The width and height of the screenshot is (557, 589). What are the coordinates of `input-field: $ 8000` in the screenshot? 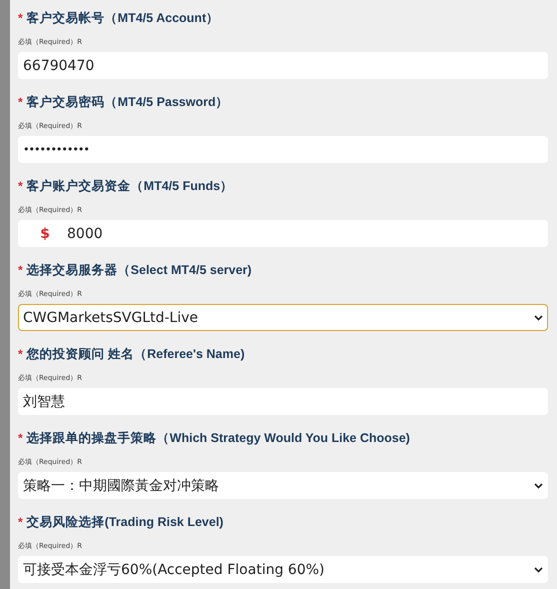 It's located at (283, 233).